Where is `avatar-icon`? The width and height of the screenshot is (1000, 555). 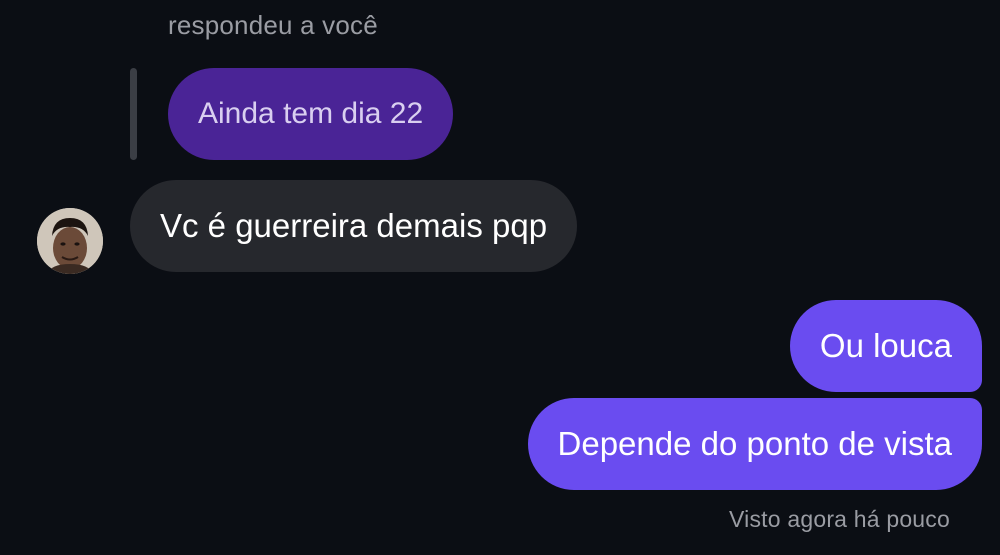
avatar-icon is located at coordinates (70, 241).